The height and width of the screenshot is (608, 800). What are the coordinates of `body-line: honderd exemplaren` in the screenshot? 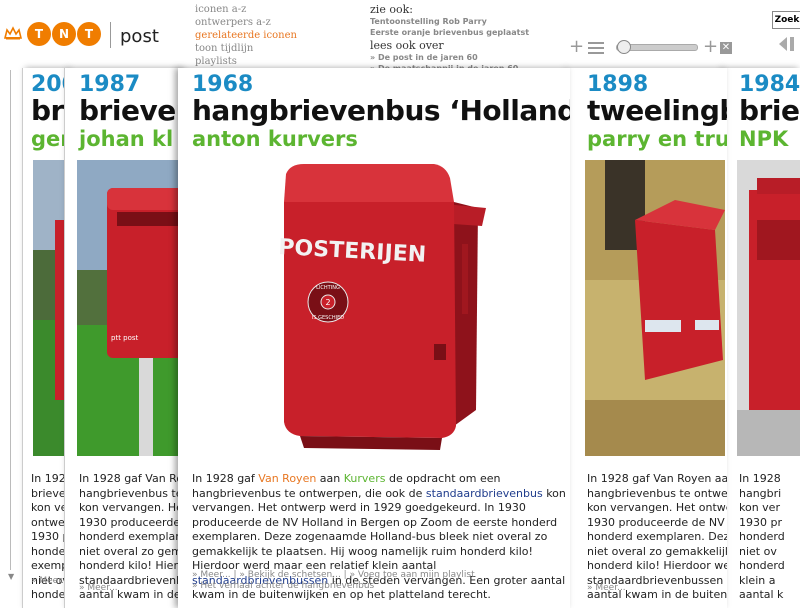 It's located at (130, 536).